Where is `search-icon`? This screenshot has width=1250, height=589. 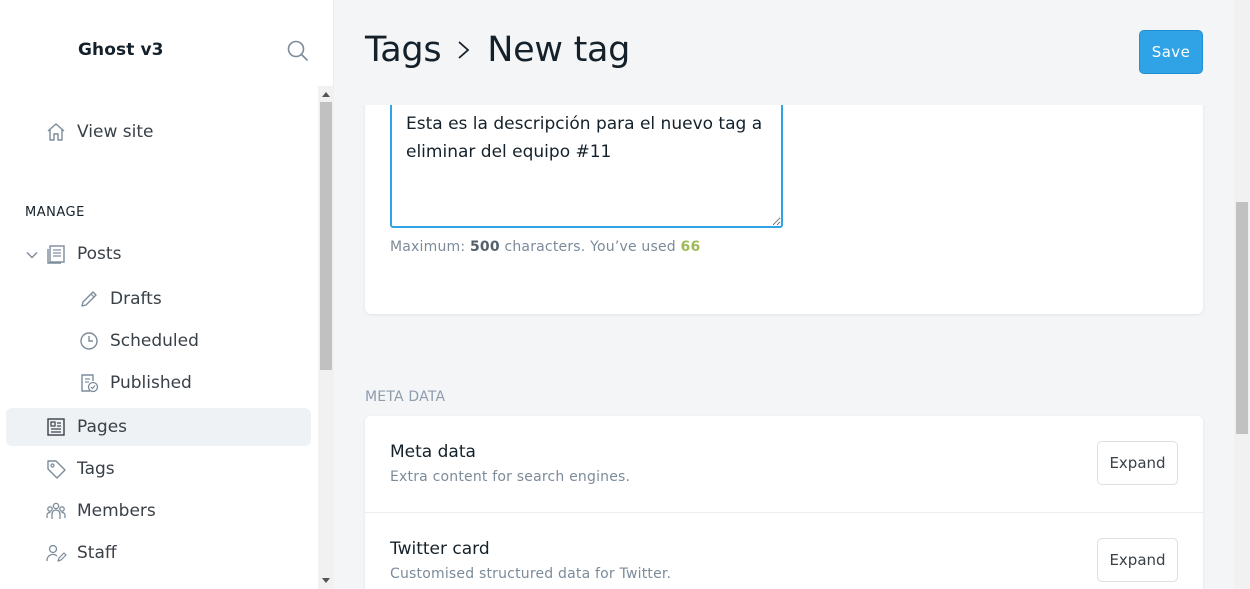 search-icon is located at coordinates (298, 51).